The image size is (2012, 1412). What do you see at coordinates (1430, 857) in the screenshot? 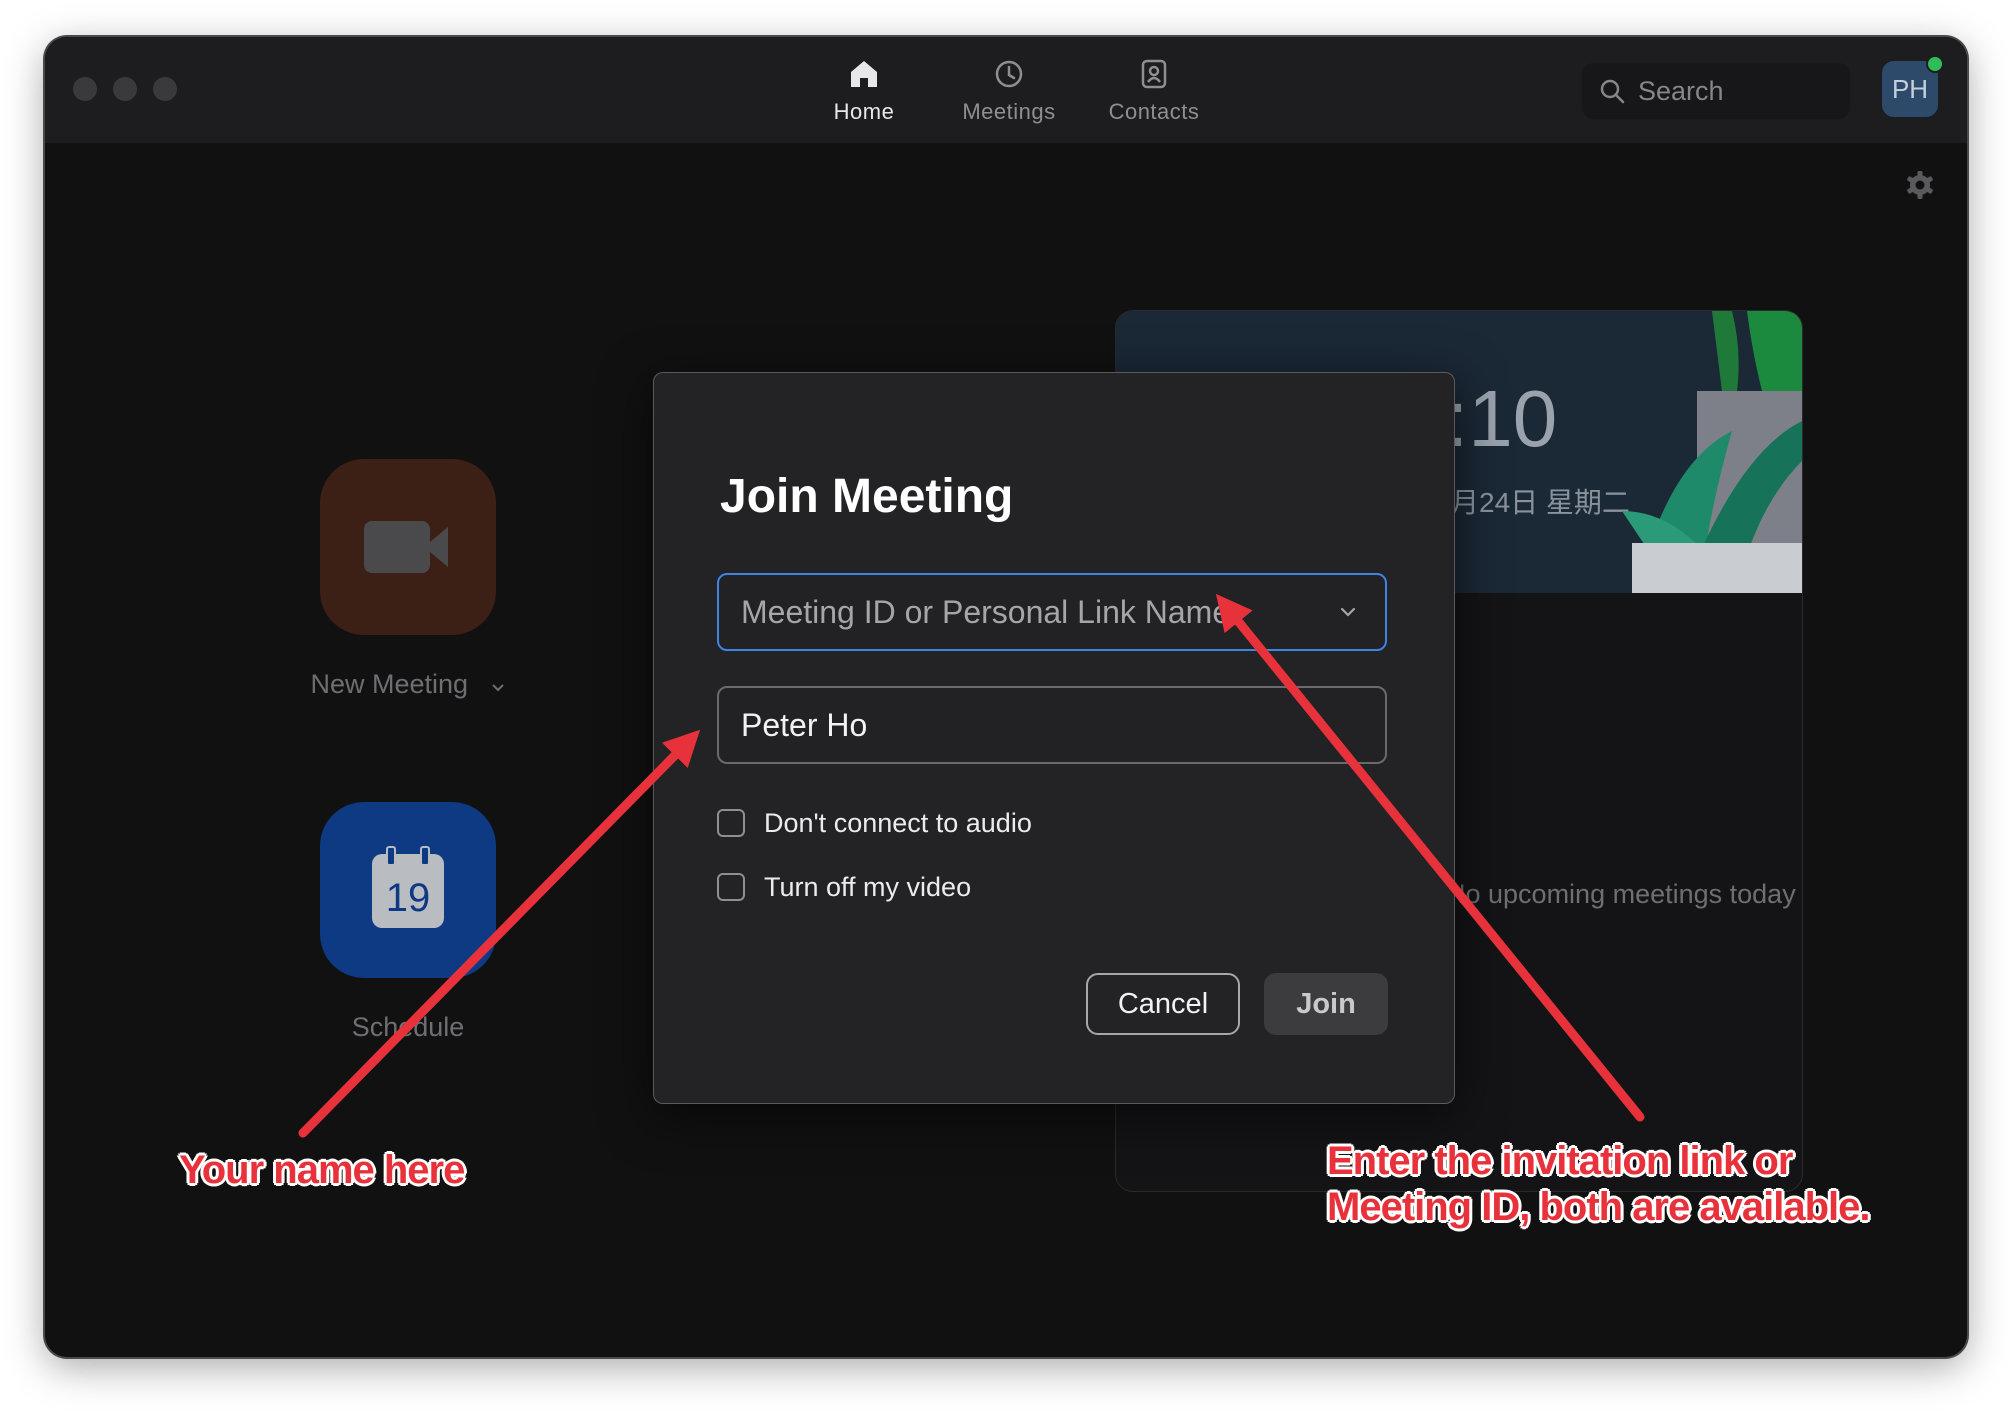
I see `arrow-to-meeting-id-field` at bounding box center [1430, 857].